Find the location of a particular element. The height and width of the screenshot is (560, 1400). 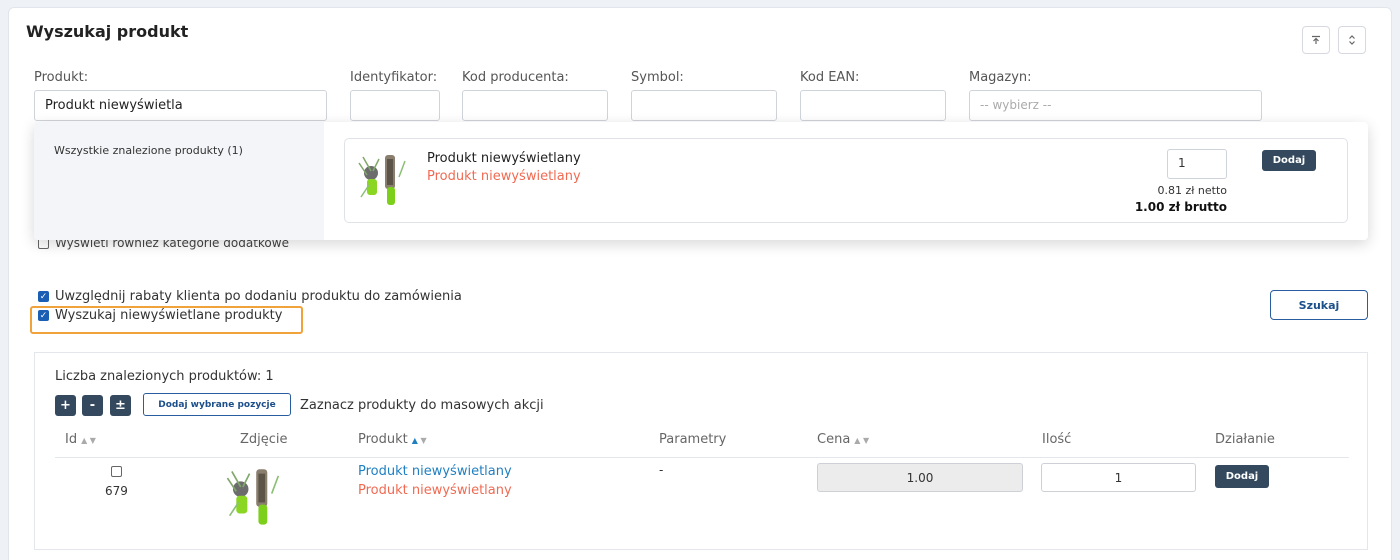

dropdown-product-name: Produkt niewyświetlany is located at coordinates (504, 158).